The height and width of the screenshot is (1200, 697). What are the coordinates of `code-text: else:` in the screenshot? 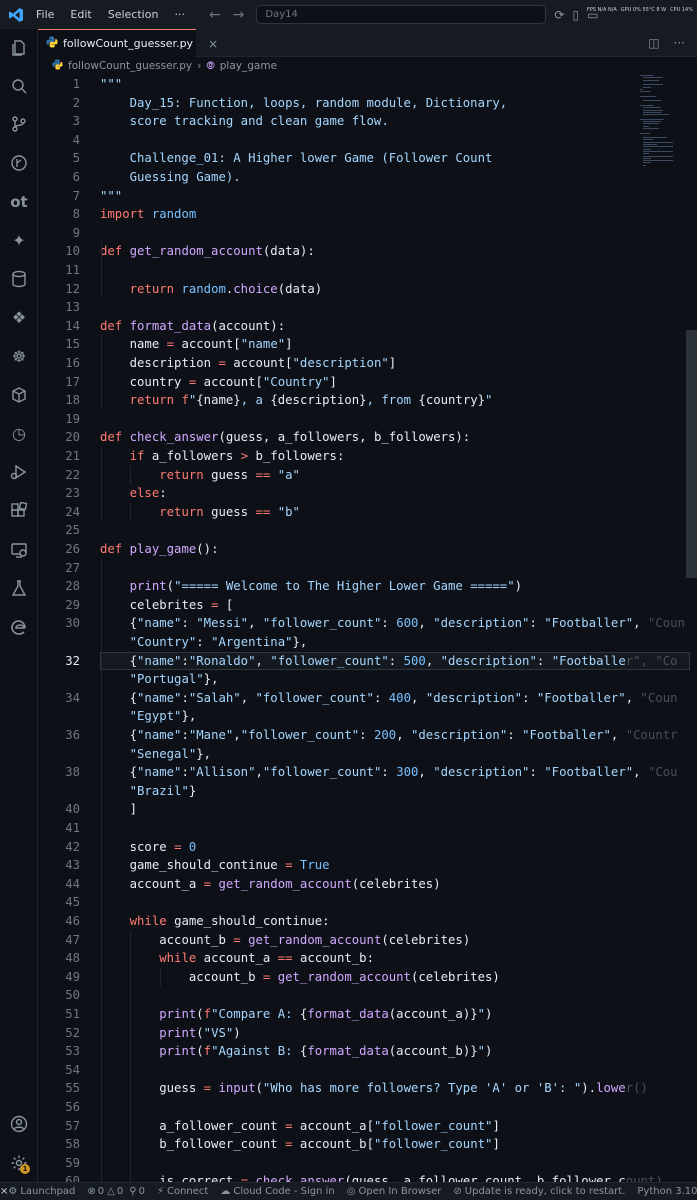 It's located at (133, 493).